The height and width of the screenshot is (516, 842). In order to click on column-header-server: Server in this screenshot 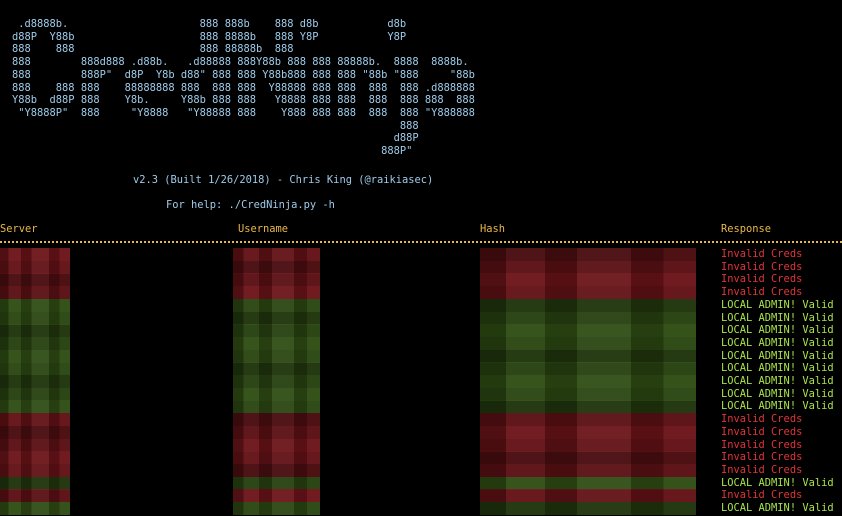, I will do `click(19, 229)`.